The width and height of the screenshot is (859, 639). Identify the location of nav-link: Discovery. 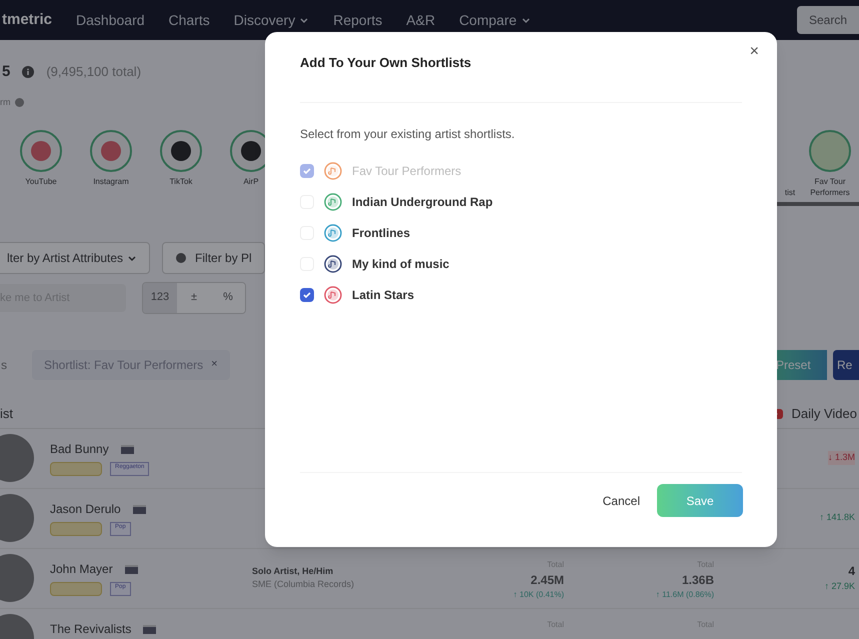
(272, 20).